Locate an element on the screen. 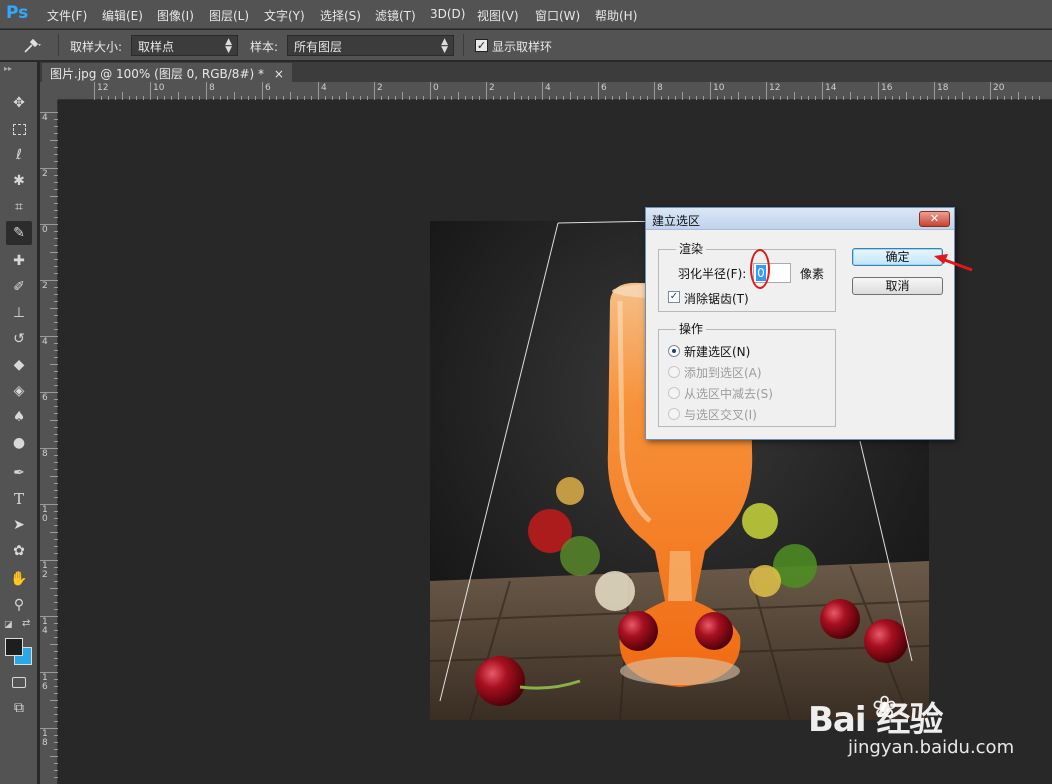 This screenshot has height=784, width=1052. add-selection-label: 添加到选区(A) is located at coordinates (723, 373).